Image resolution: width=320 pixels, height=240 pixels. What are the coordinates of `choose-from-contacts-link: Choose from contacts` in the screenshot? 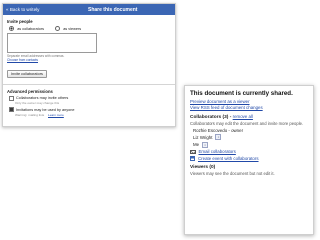 It's located at (91, 60).